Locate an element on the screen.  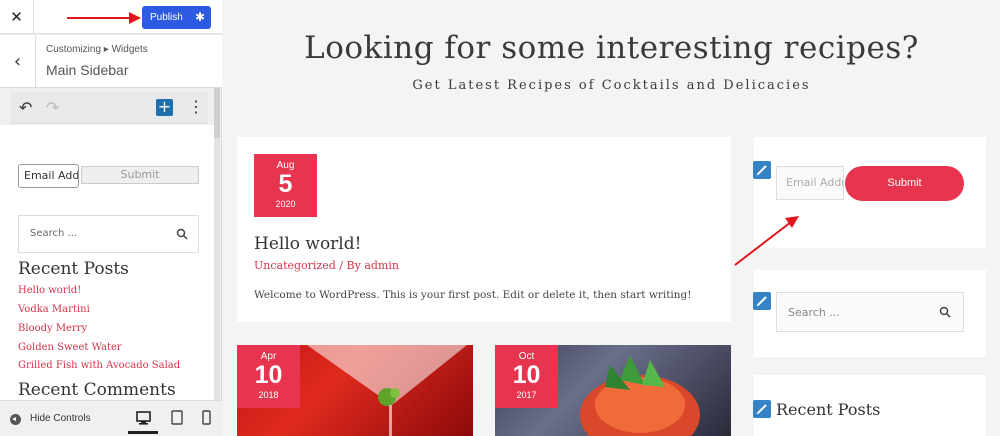
section-header: ‹ Customizing ▸ Widgets Main Sidebar is located at coordinates (111, 61).